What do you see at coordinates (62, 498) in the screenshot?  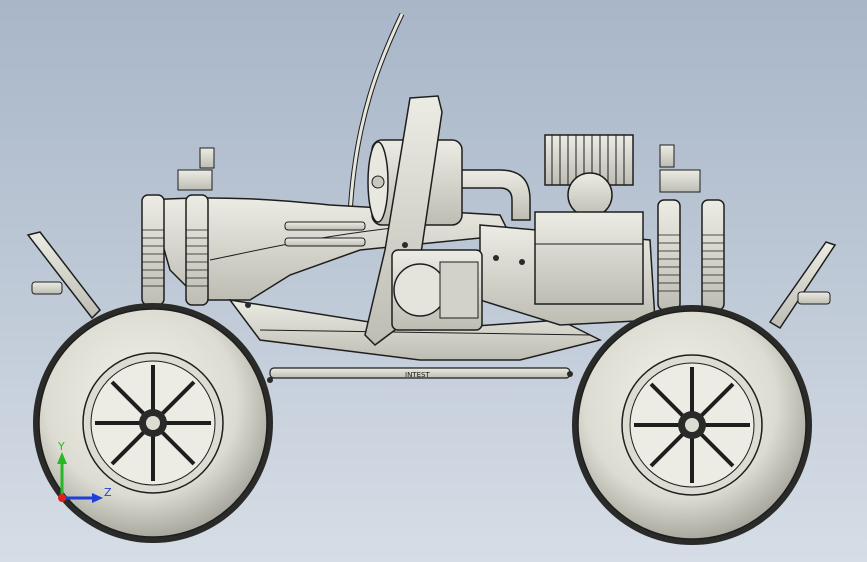 I see `x-axis-arrow` at bounding box center [62, 498].